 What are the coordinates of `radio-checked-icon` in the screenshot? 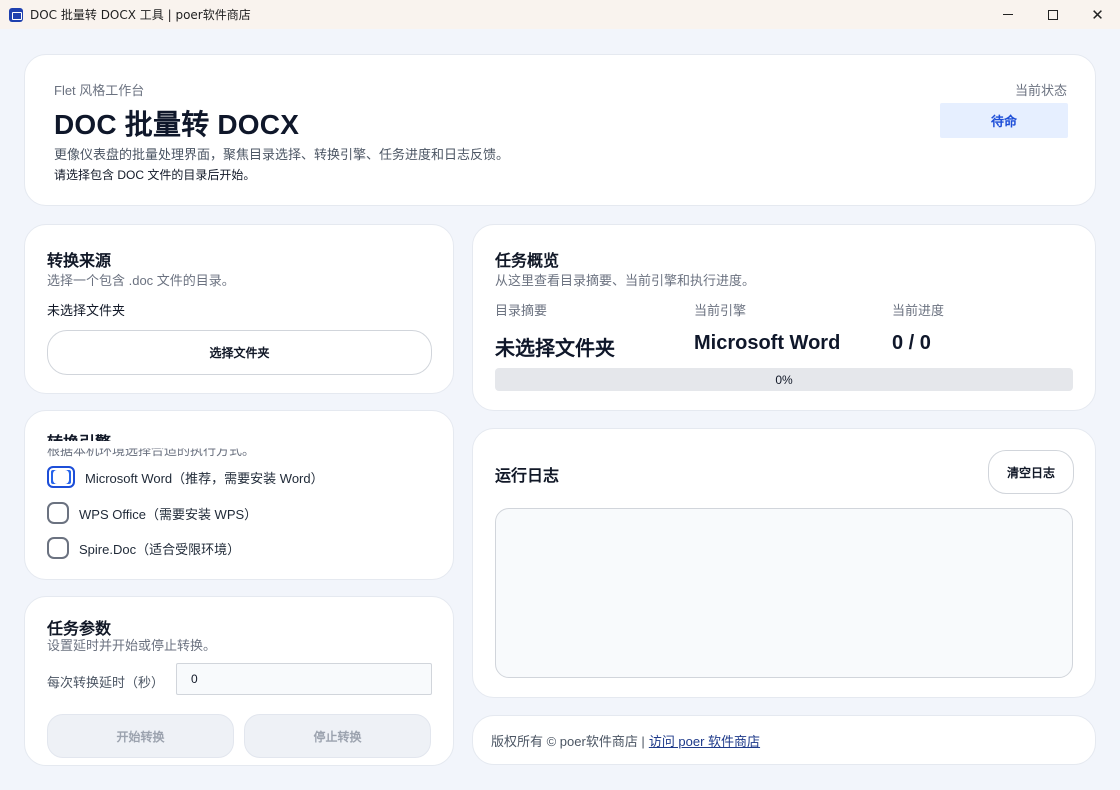 It's located at (61, 477).